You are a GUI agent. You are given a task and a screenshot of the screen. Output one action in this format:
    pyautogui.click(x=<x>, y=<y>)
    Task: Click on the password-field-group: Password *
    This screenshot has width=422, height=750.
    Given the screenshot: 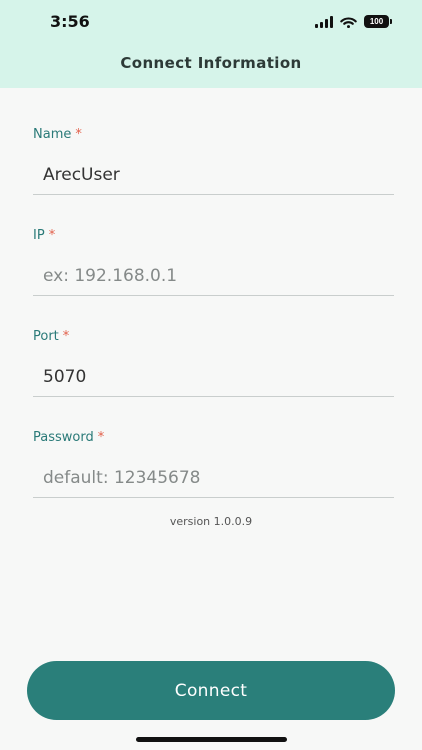 What is the action you would take?
    pyautogui.click(x=213, y=464)
    